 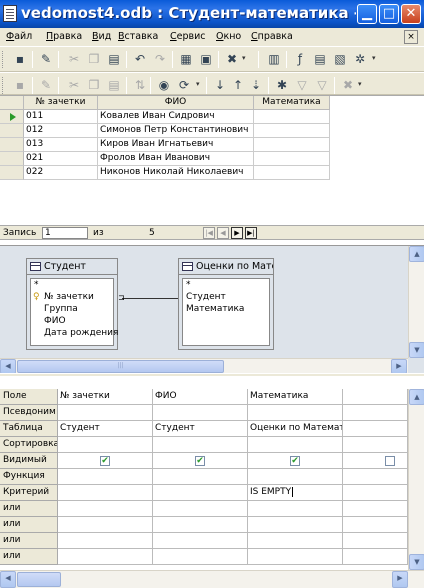 I want to click on last-record-button: ▶|, so click(x=251, y=233).